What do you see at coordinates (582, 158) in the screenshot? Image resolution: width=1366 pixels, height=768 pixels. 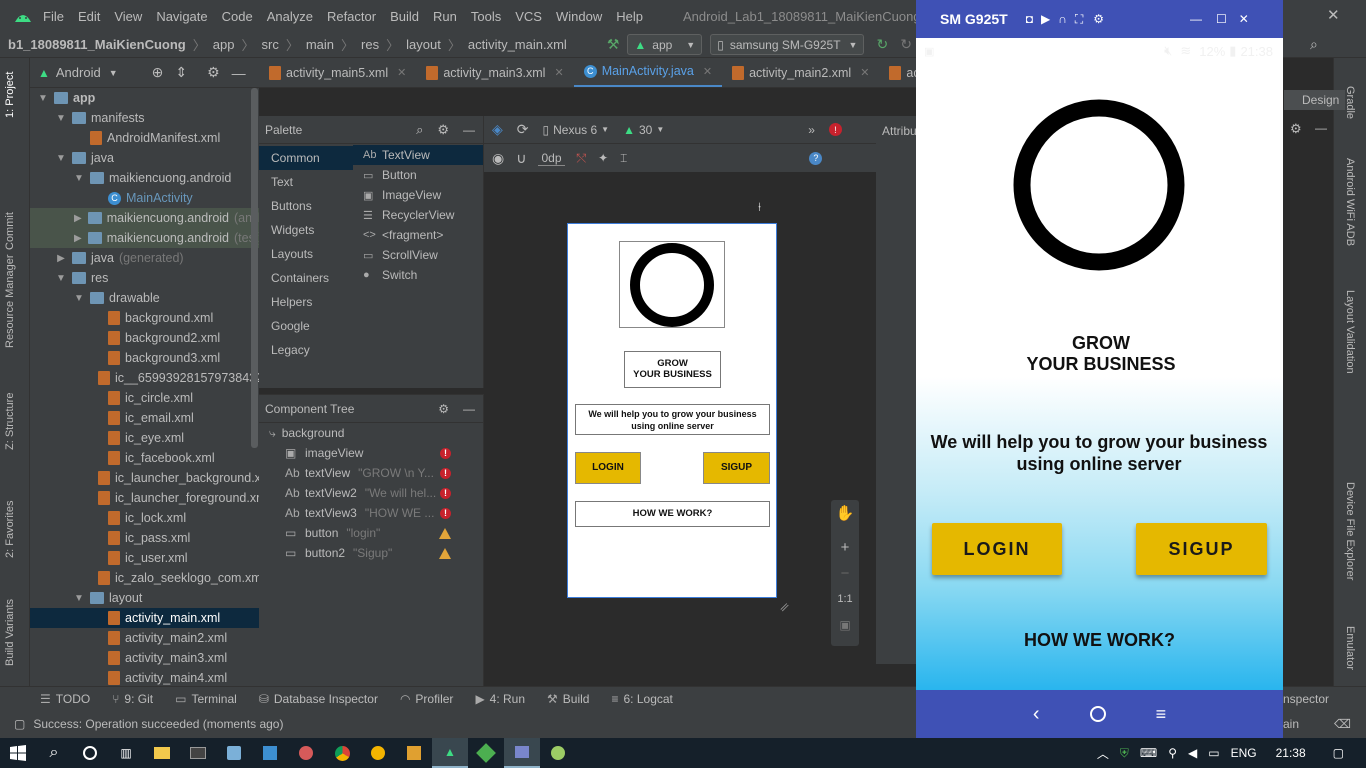 I see `clear-constraints-icon: ⤲` at bounding box center [582, 158].